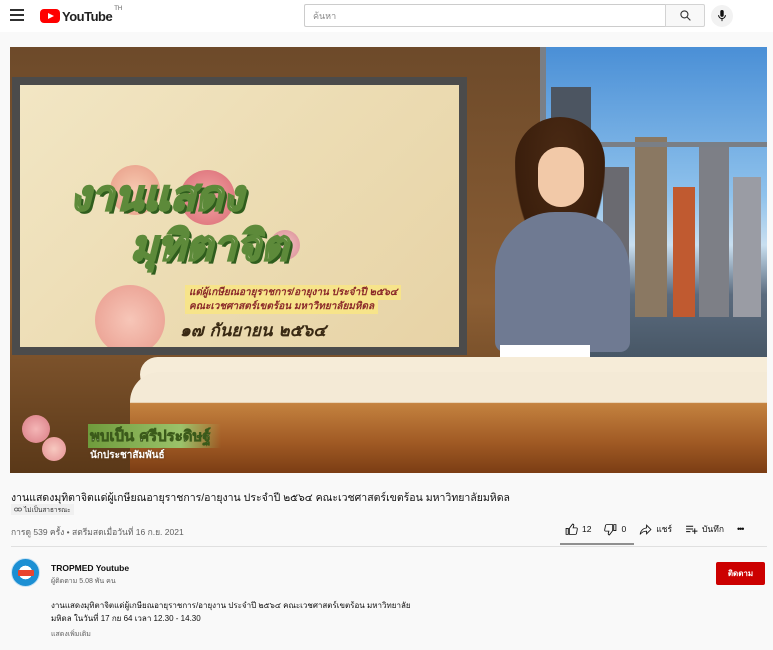 This screenshot has width=773, height=650. What do you see at coordinates (253, 331) in the screenshot?
I see `overlay-date: ๑๗ กันยายน ๒๕๖๔` at bounding box center [253, 331].